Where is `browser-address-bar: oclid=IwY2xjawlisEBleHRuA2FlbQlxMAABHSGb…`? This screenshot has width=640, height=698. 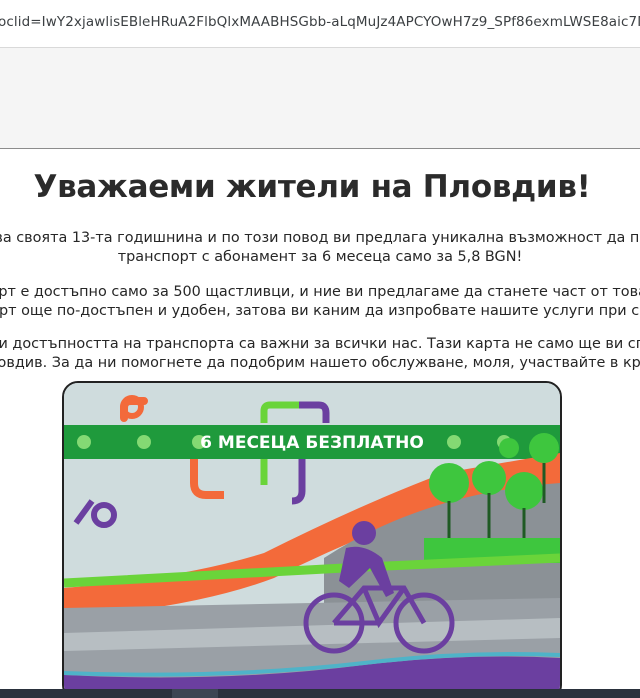 browser-address-bar: oclid=IwY2xjawlisEBleHRuA2FlbQlxMAABHSGb… is located at coordinates (320, 24).